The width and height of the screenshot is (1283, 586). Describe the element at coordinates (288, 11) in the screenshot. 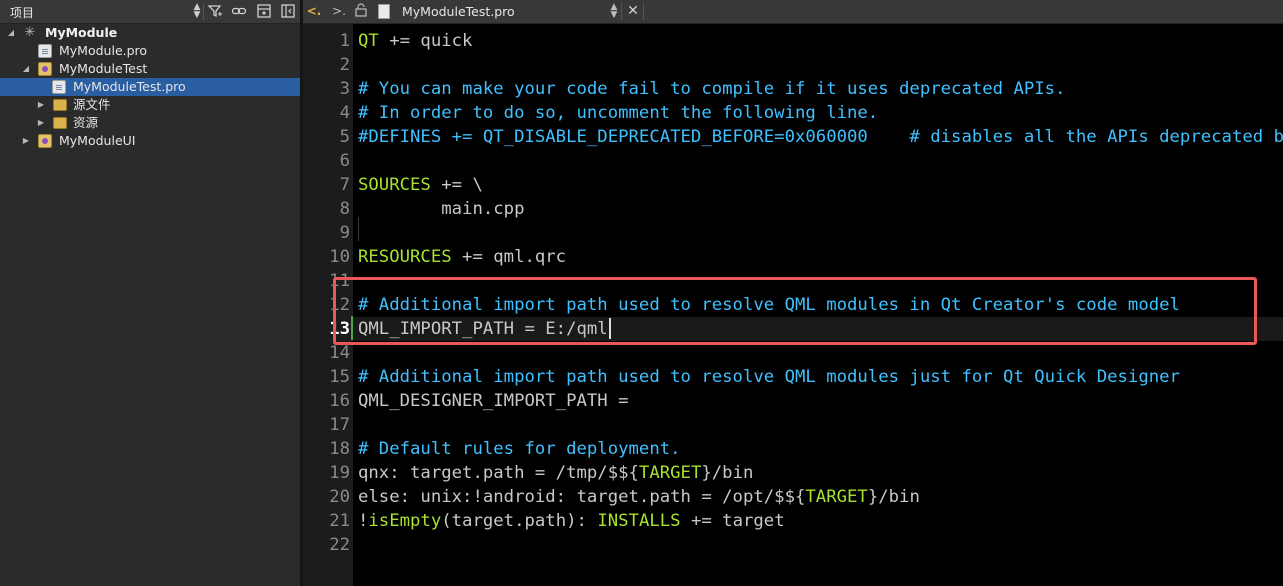

I see `close-split-icon` at that location.